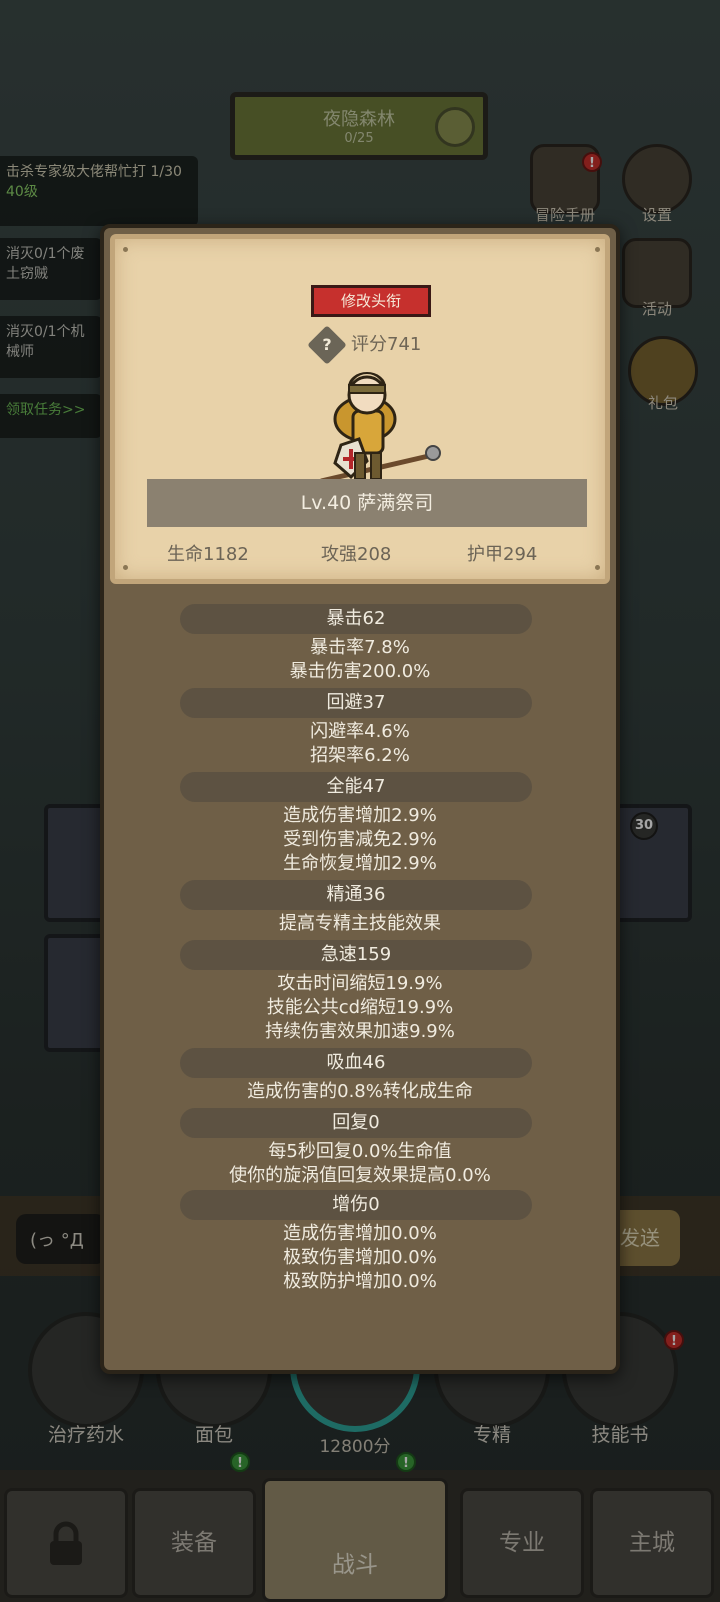 Image resolution: width=720 pixels, height=1602 pixels. Describe the element at coordinates (356, 703) in the screenshot. I see `stat-header-avoidance: 回避37` at that location.